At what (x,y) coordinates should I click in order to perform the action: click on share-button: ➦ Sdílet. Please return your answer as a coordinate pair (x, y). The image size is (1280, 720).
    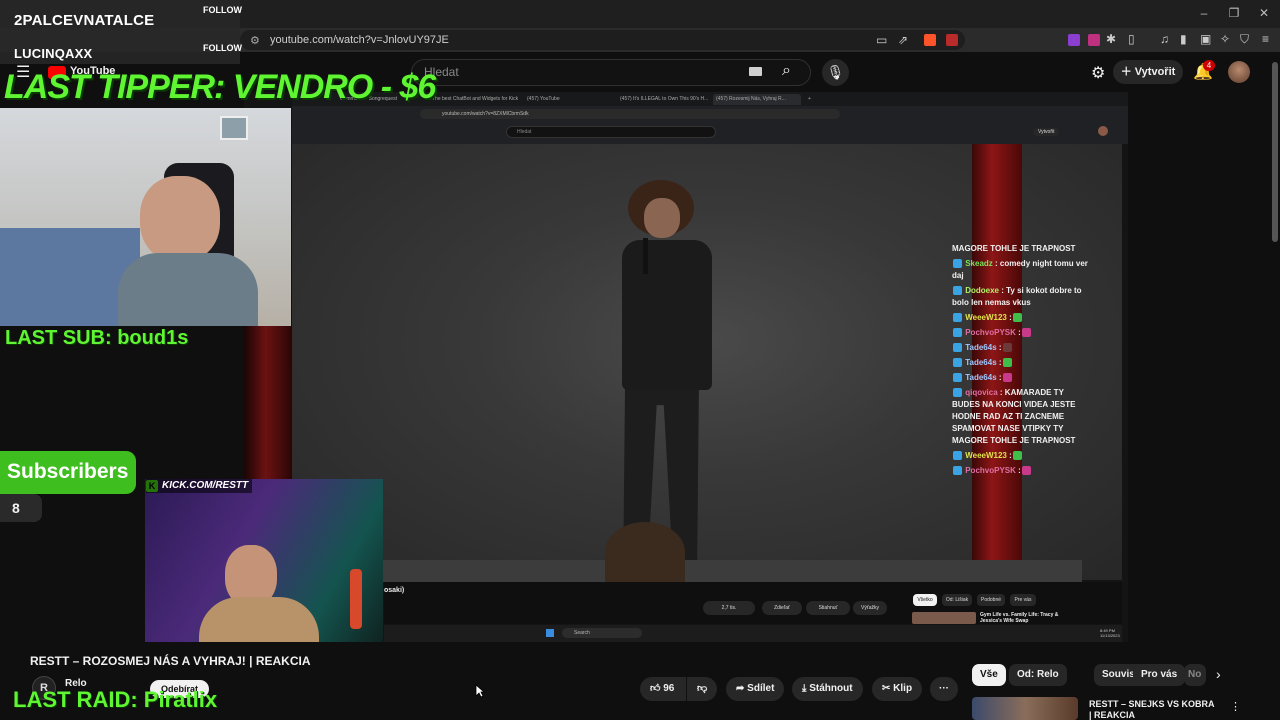
    Looking at the image, I should click on (755, 689).